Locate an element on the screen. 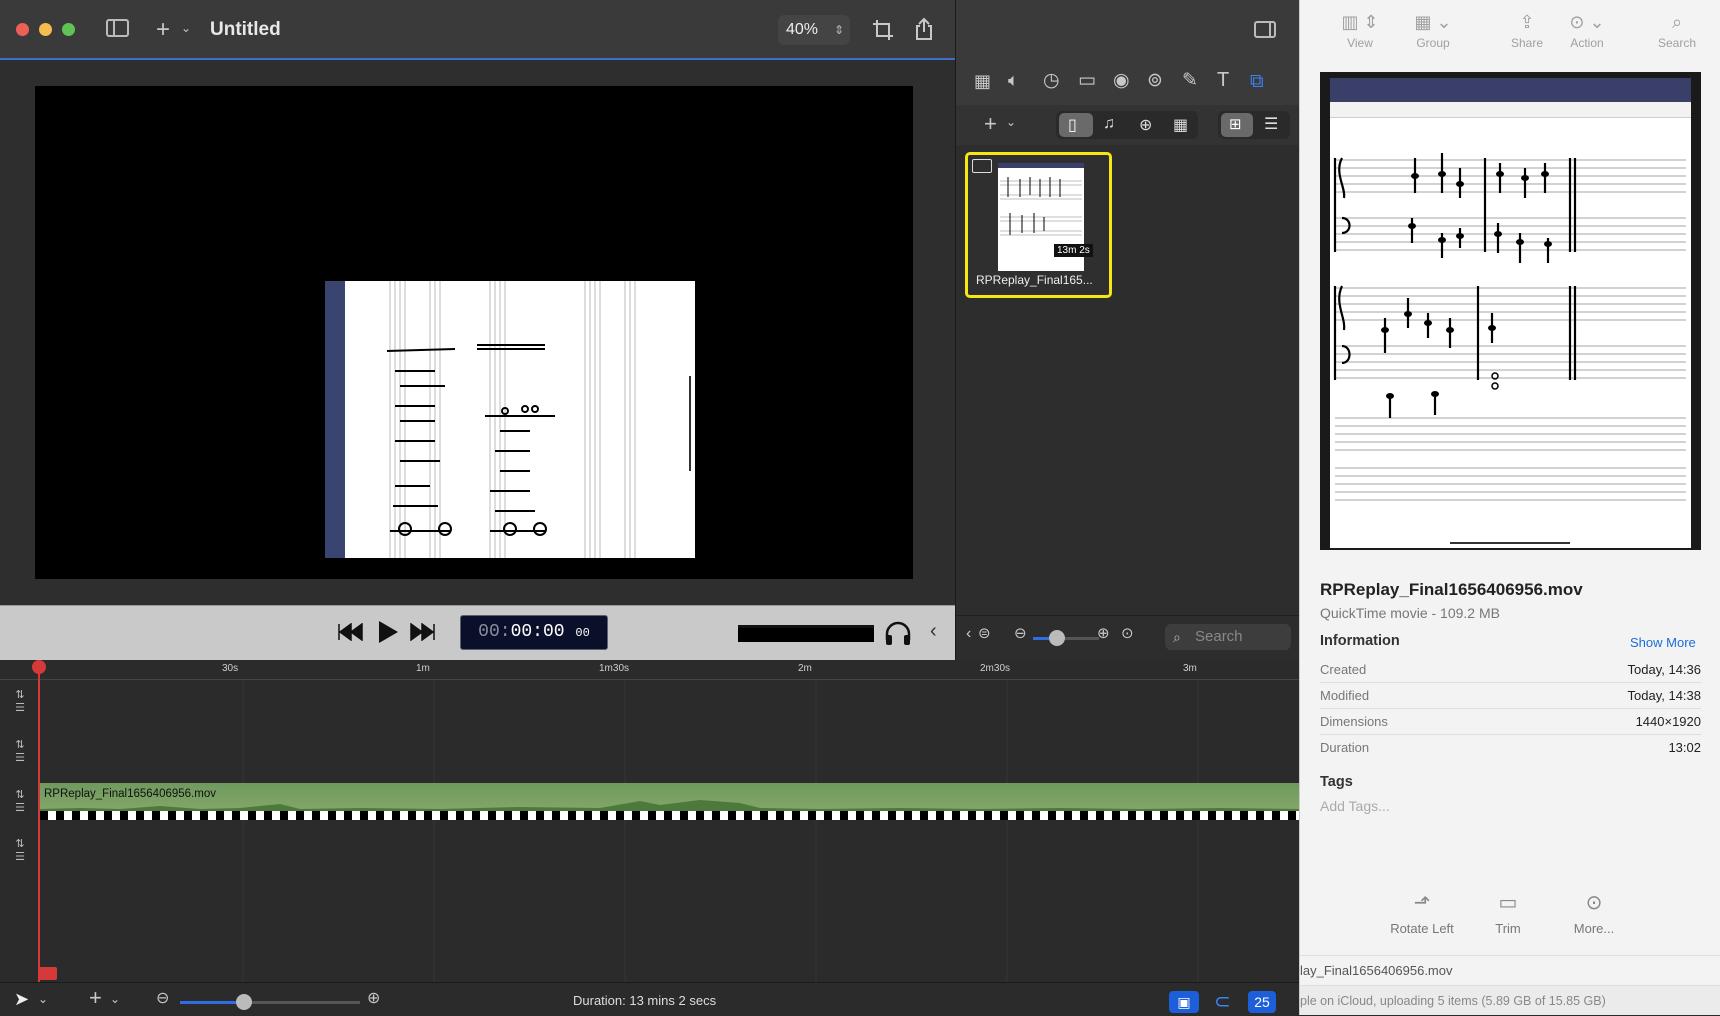 The image size is (1720, 1016). thumbnail-duration: 13m 2s is located at coordinates (1073, 250).